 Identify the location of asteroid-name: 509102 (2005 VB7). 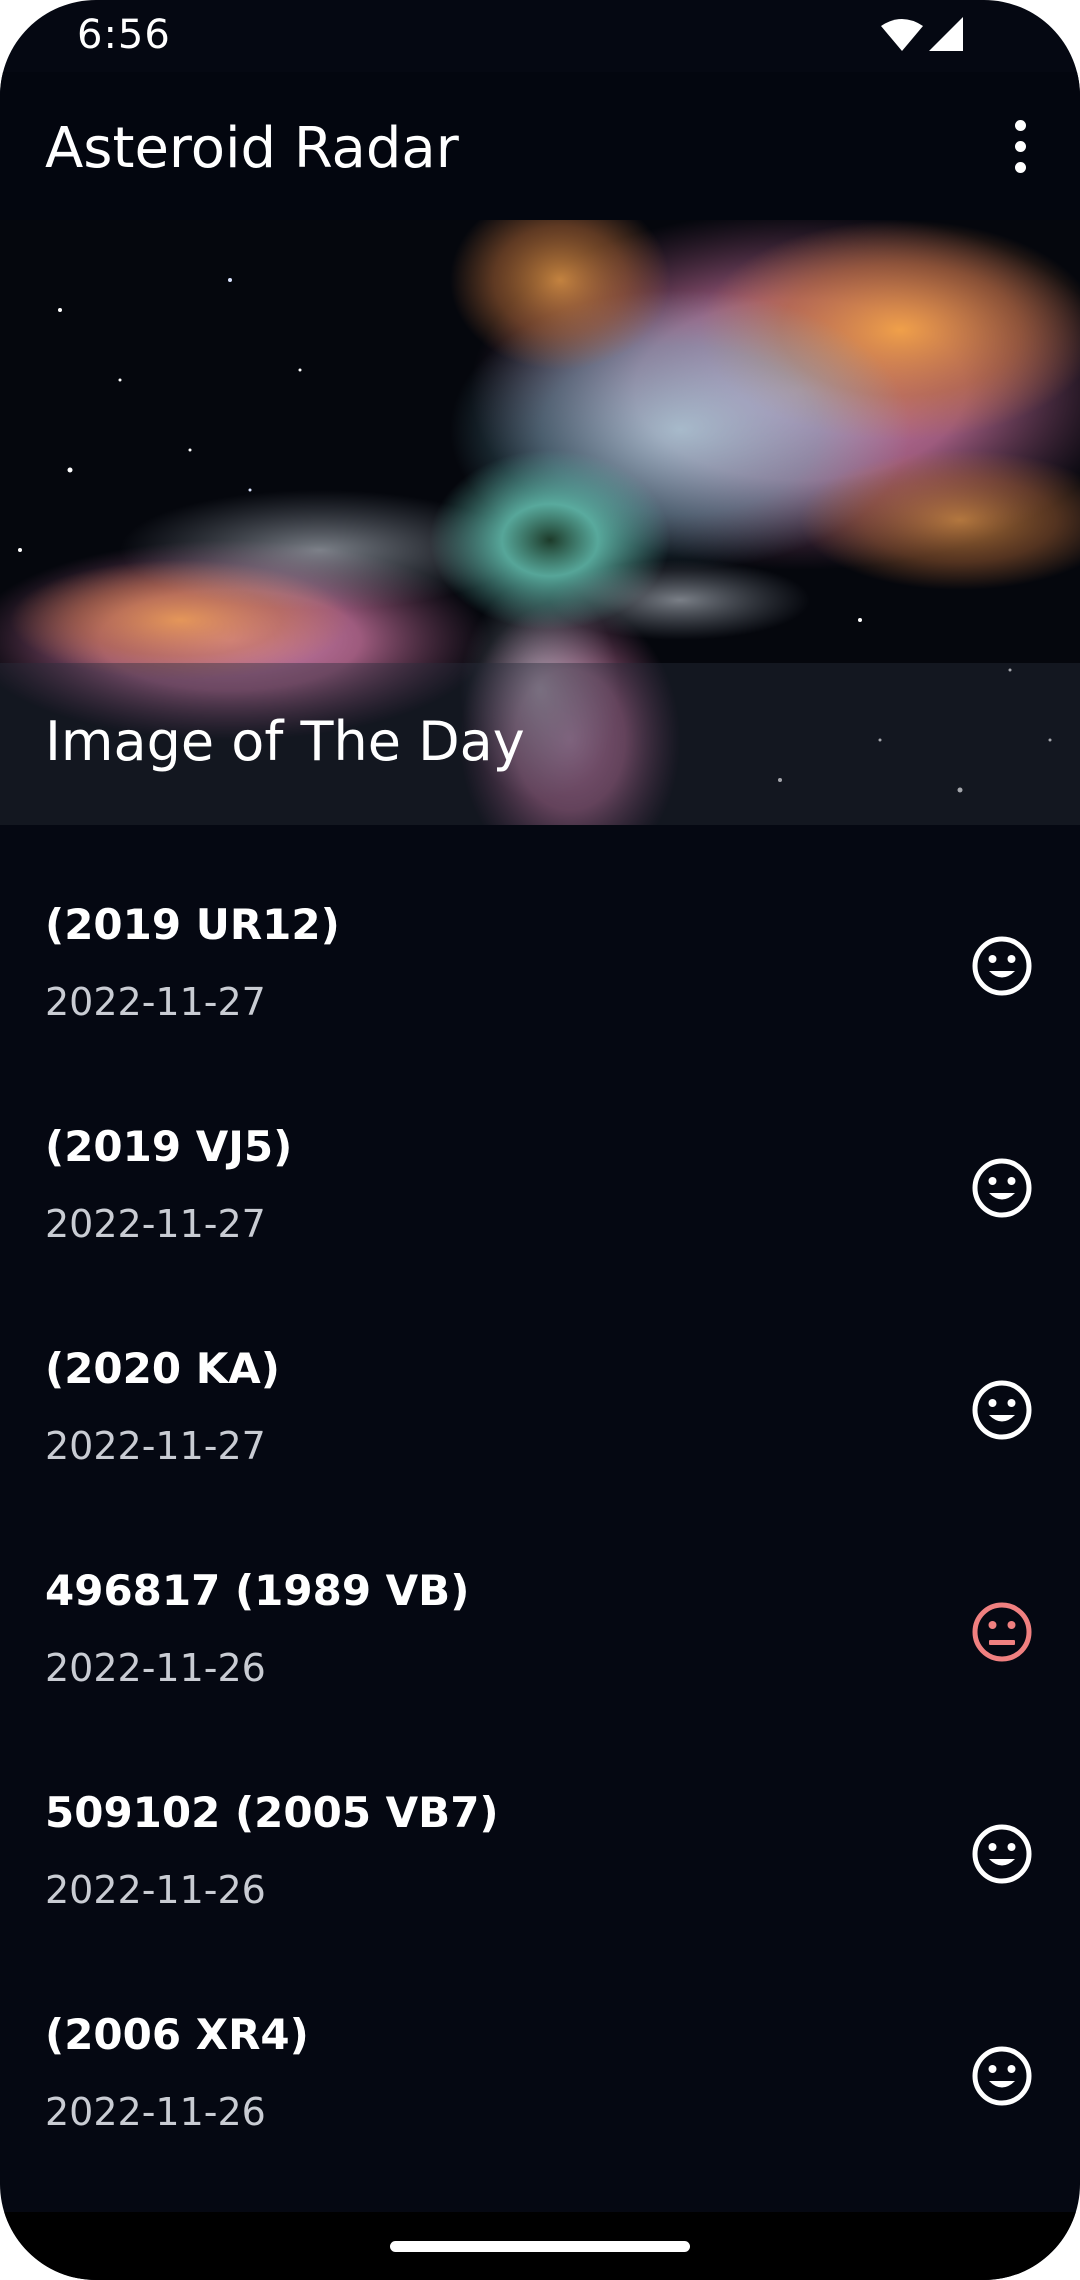
(272, 1812).